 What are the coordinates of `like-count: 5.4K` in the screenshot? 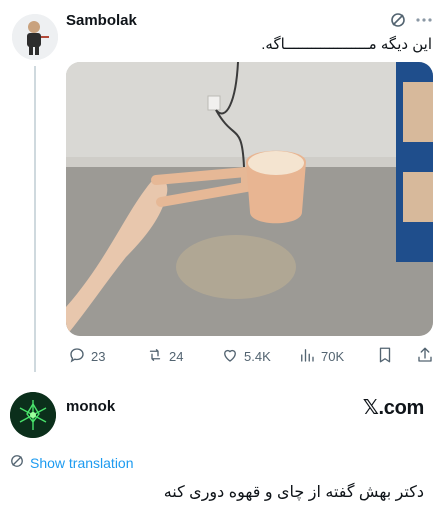 It's located at (257, 356).